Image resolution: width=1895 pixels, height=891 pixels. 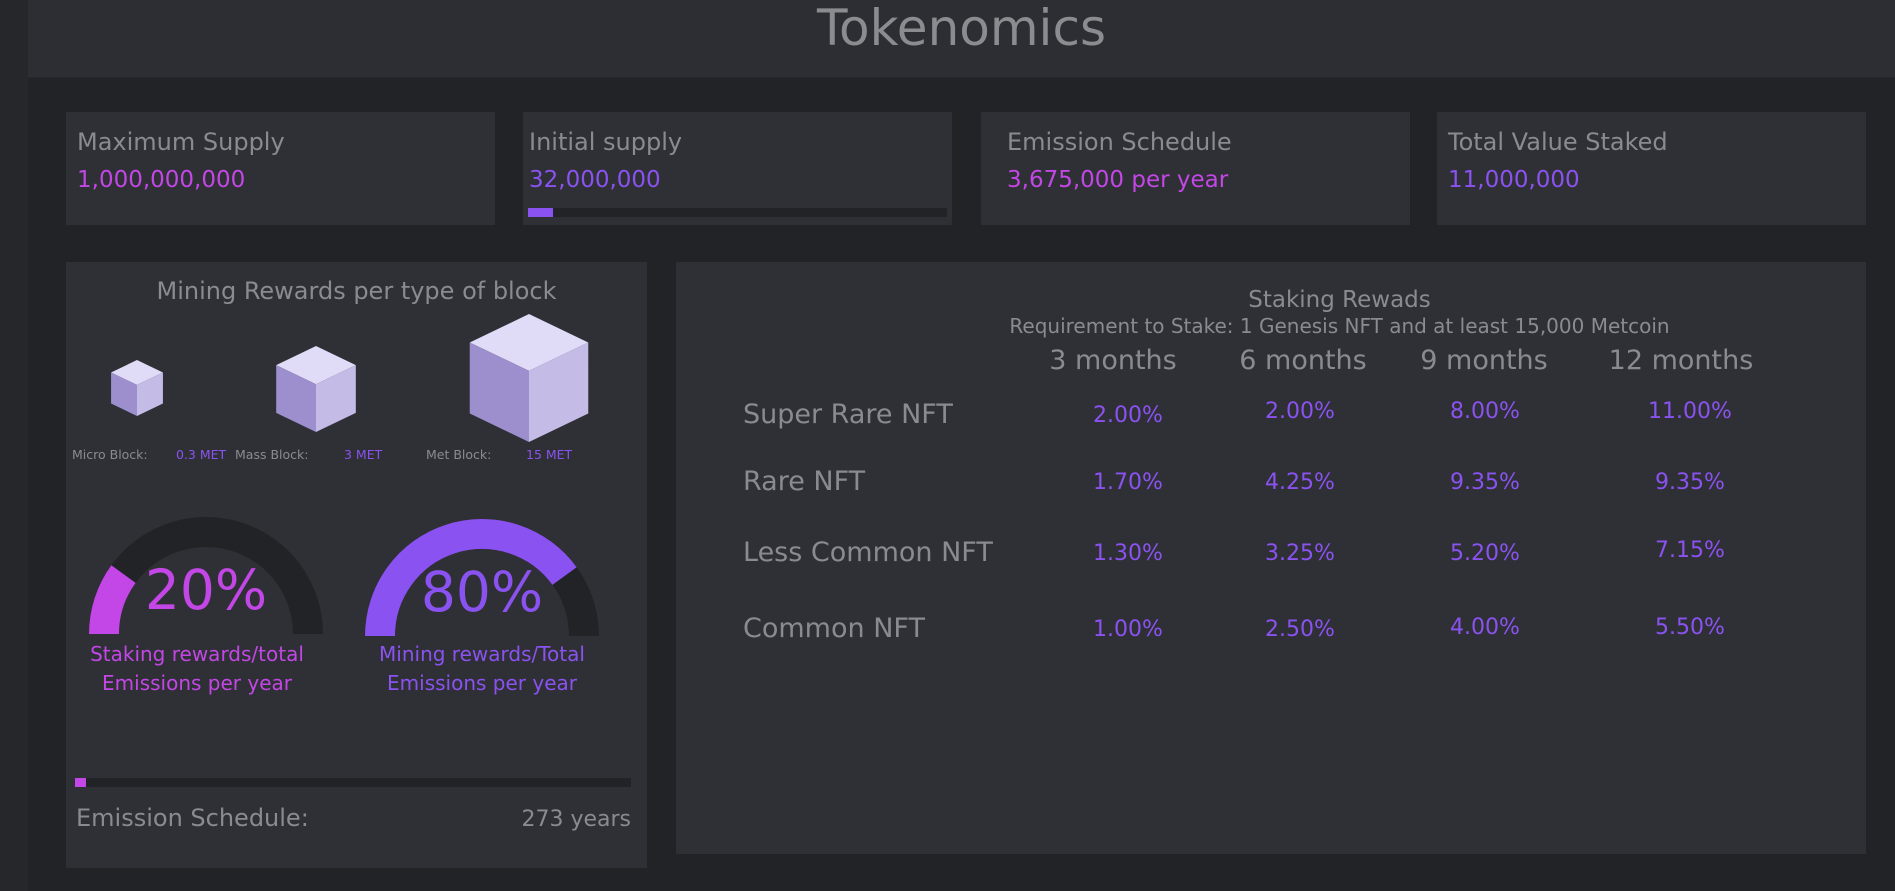 I want to click on column-header-6-months: 6 months, so click(x=1303, y=360).